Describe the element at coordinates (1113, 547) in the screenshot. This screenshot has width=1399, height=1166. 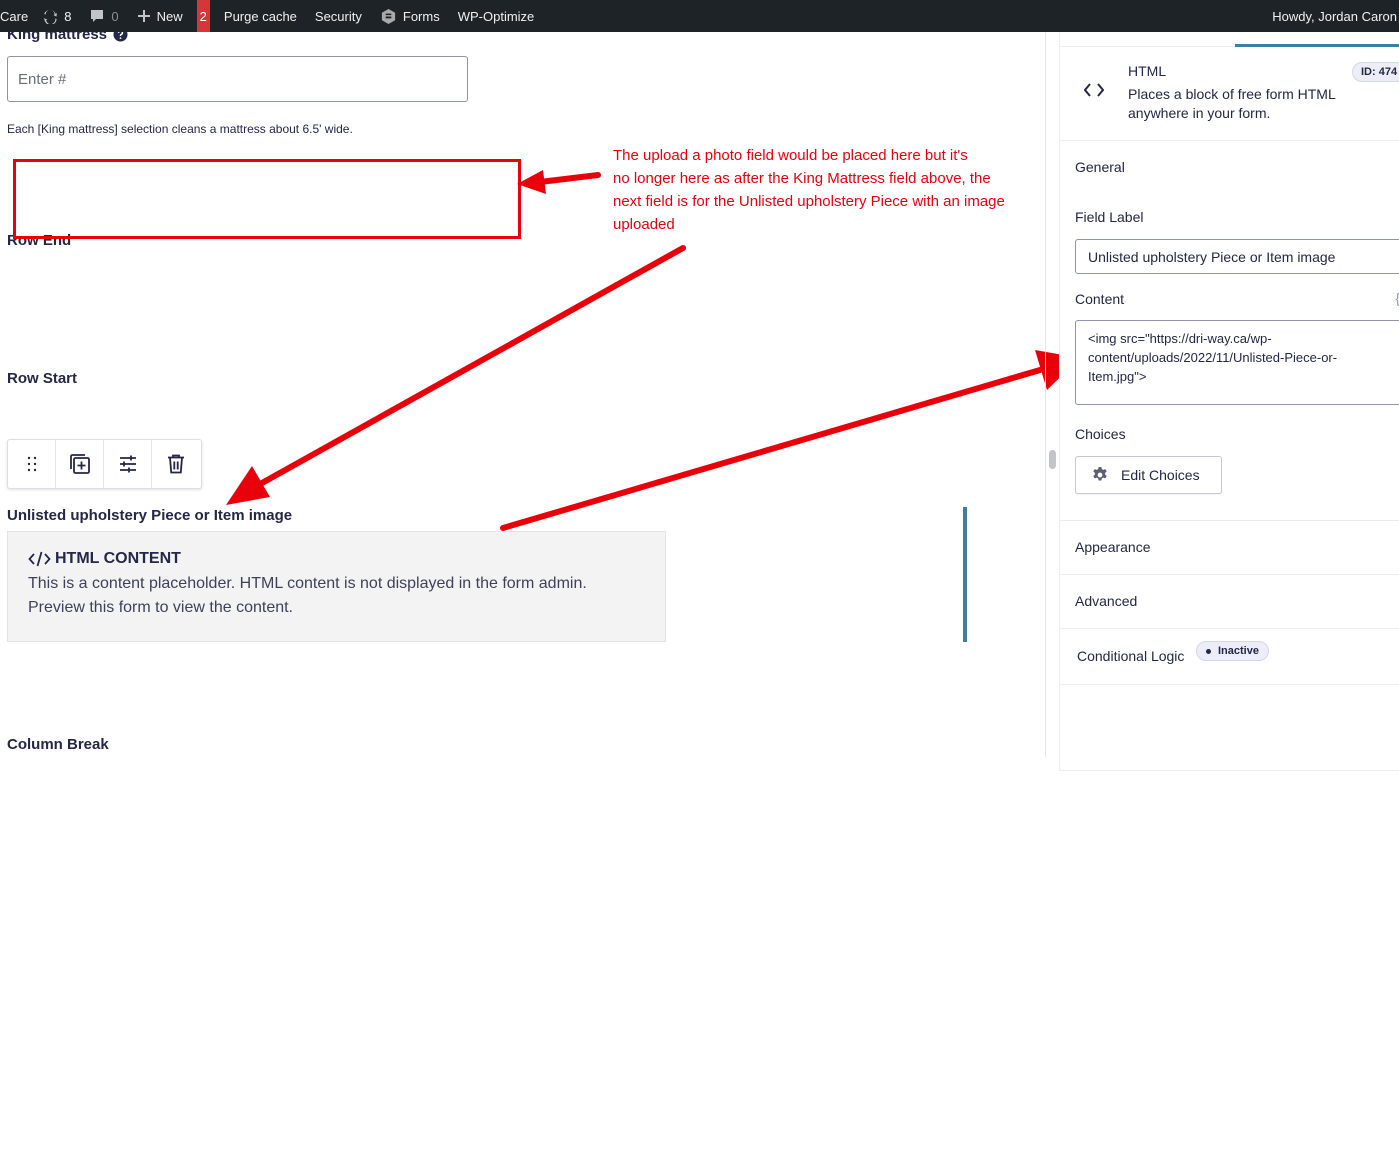
I see `appearance-label: Appearance` at that location.